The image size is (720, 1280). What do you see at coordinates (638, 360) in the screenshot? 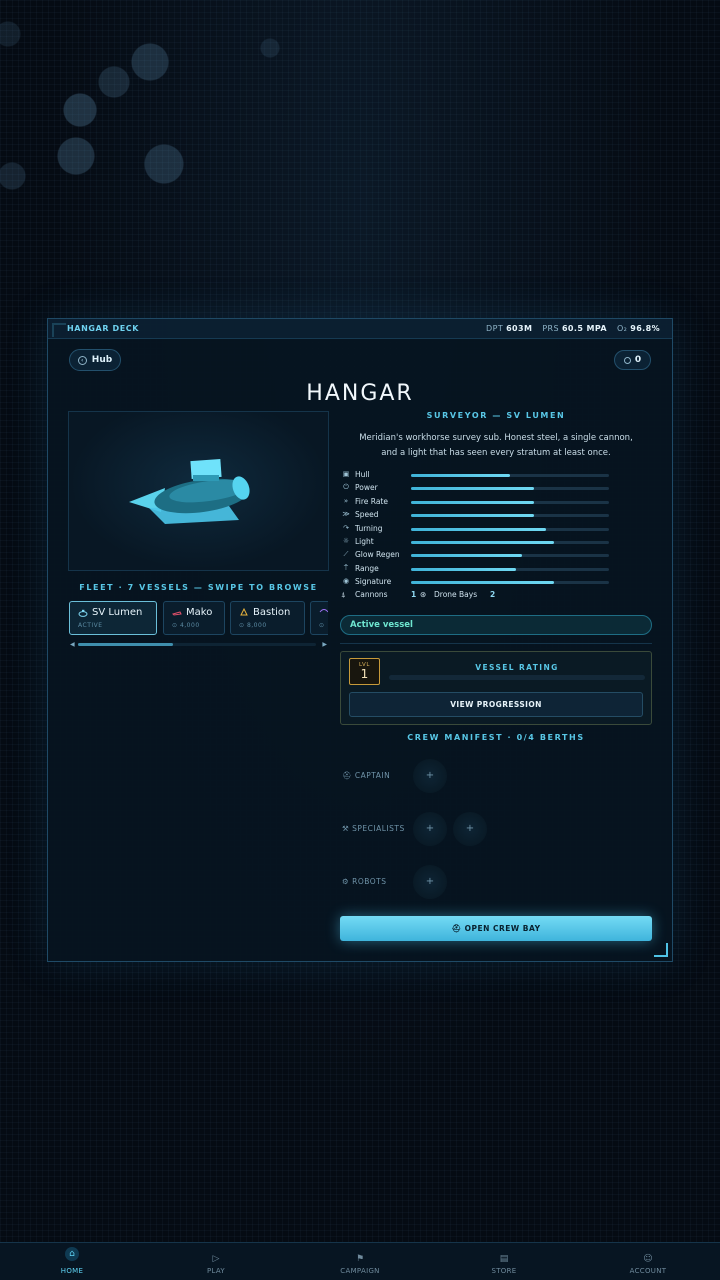
I see `currency-value: 0` at bounding box center [638, 360].